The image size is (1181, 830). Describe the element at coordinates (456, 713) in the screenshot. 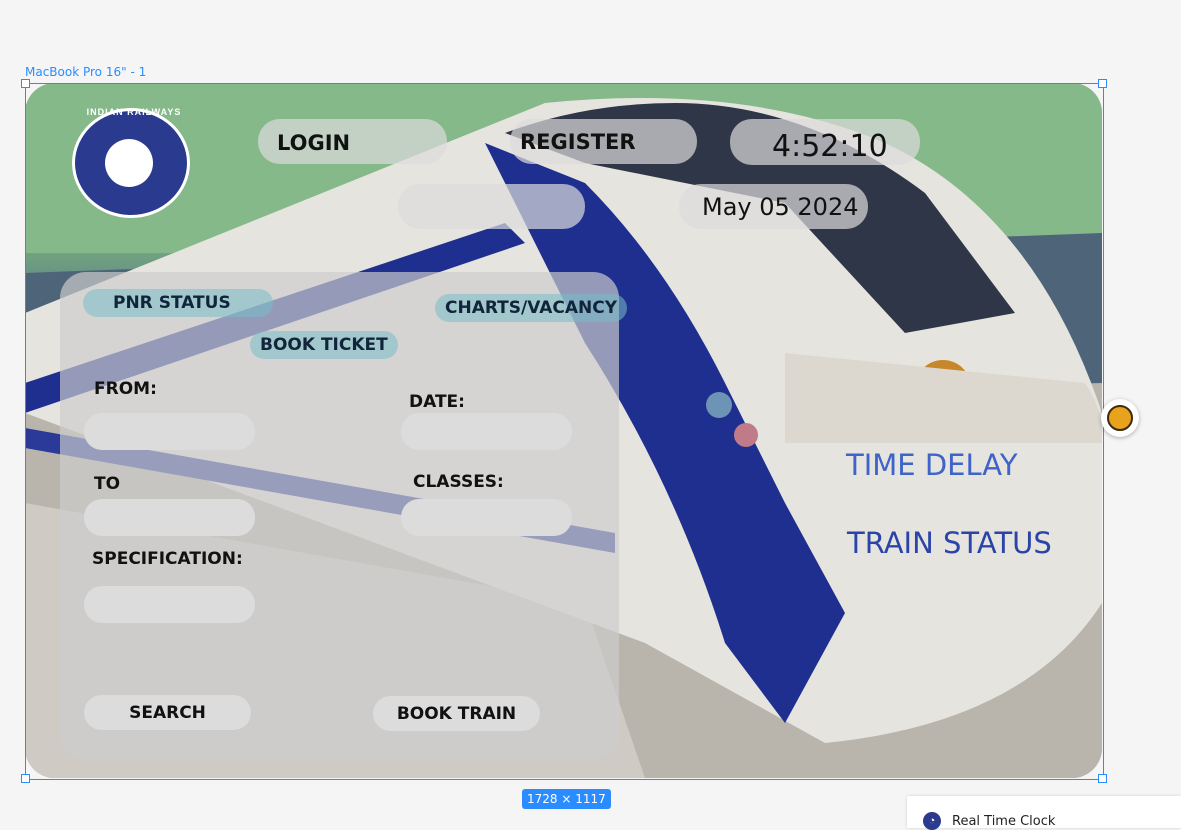

I see `book-train-button: BOOK TRAIN` at that location.